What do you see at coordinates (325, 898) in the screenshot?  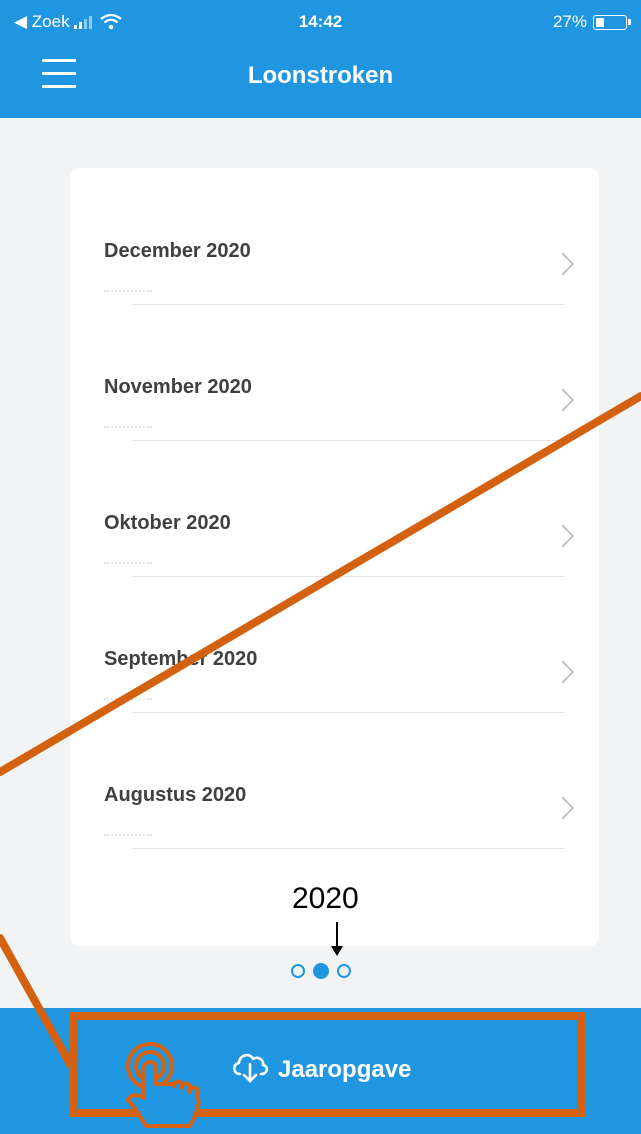 I see `annotation-year-label: 2020` at bounding box center [325, 898].